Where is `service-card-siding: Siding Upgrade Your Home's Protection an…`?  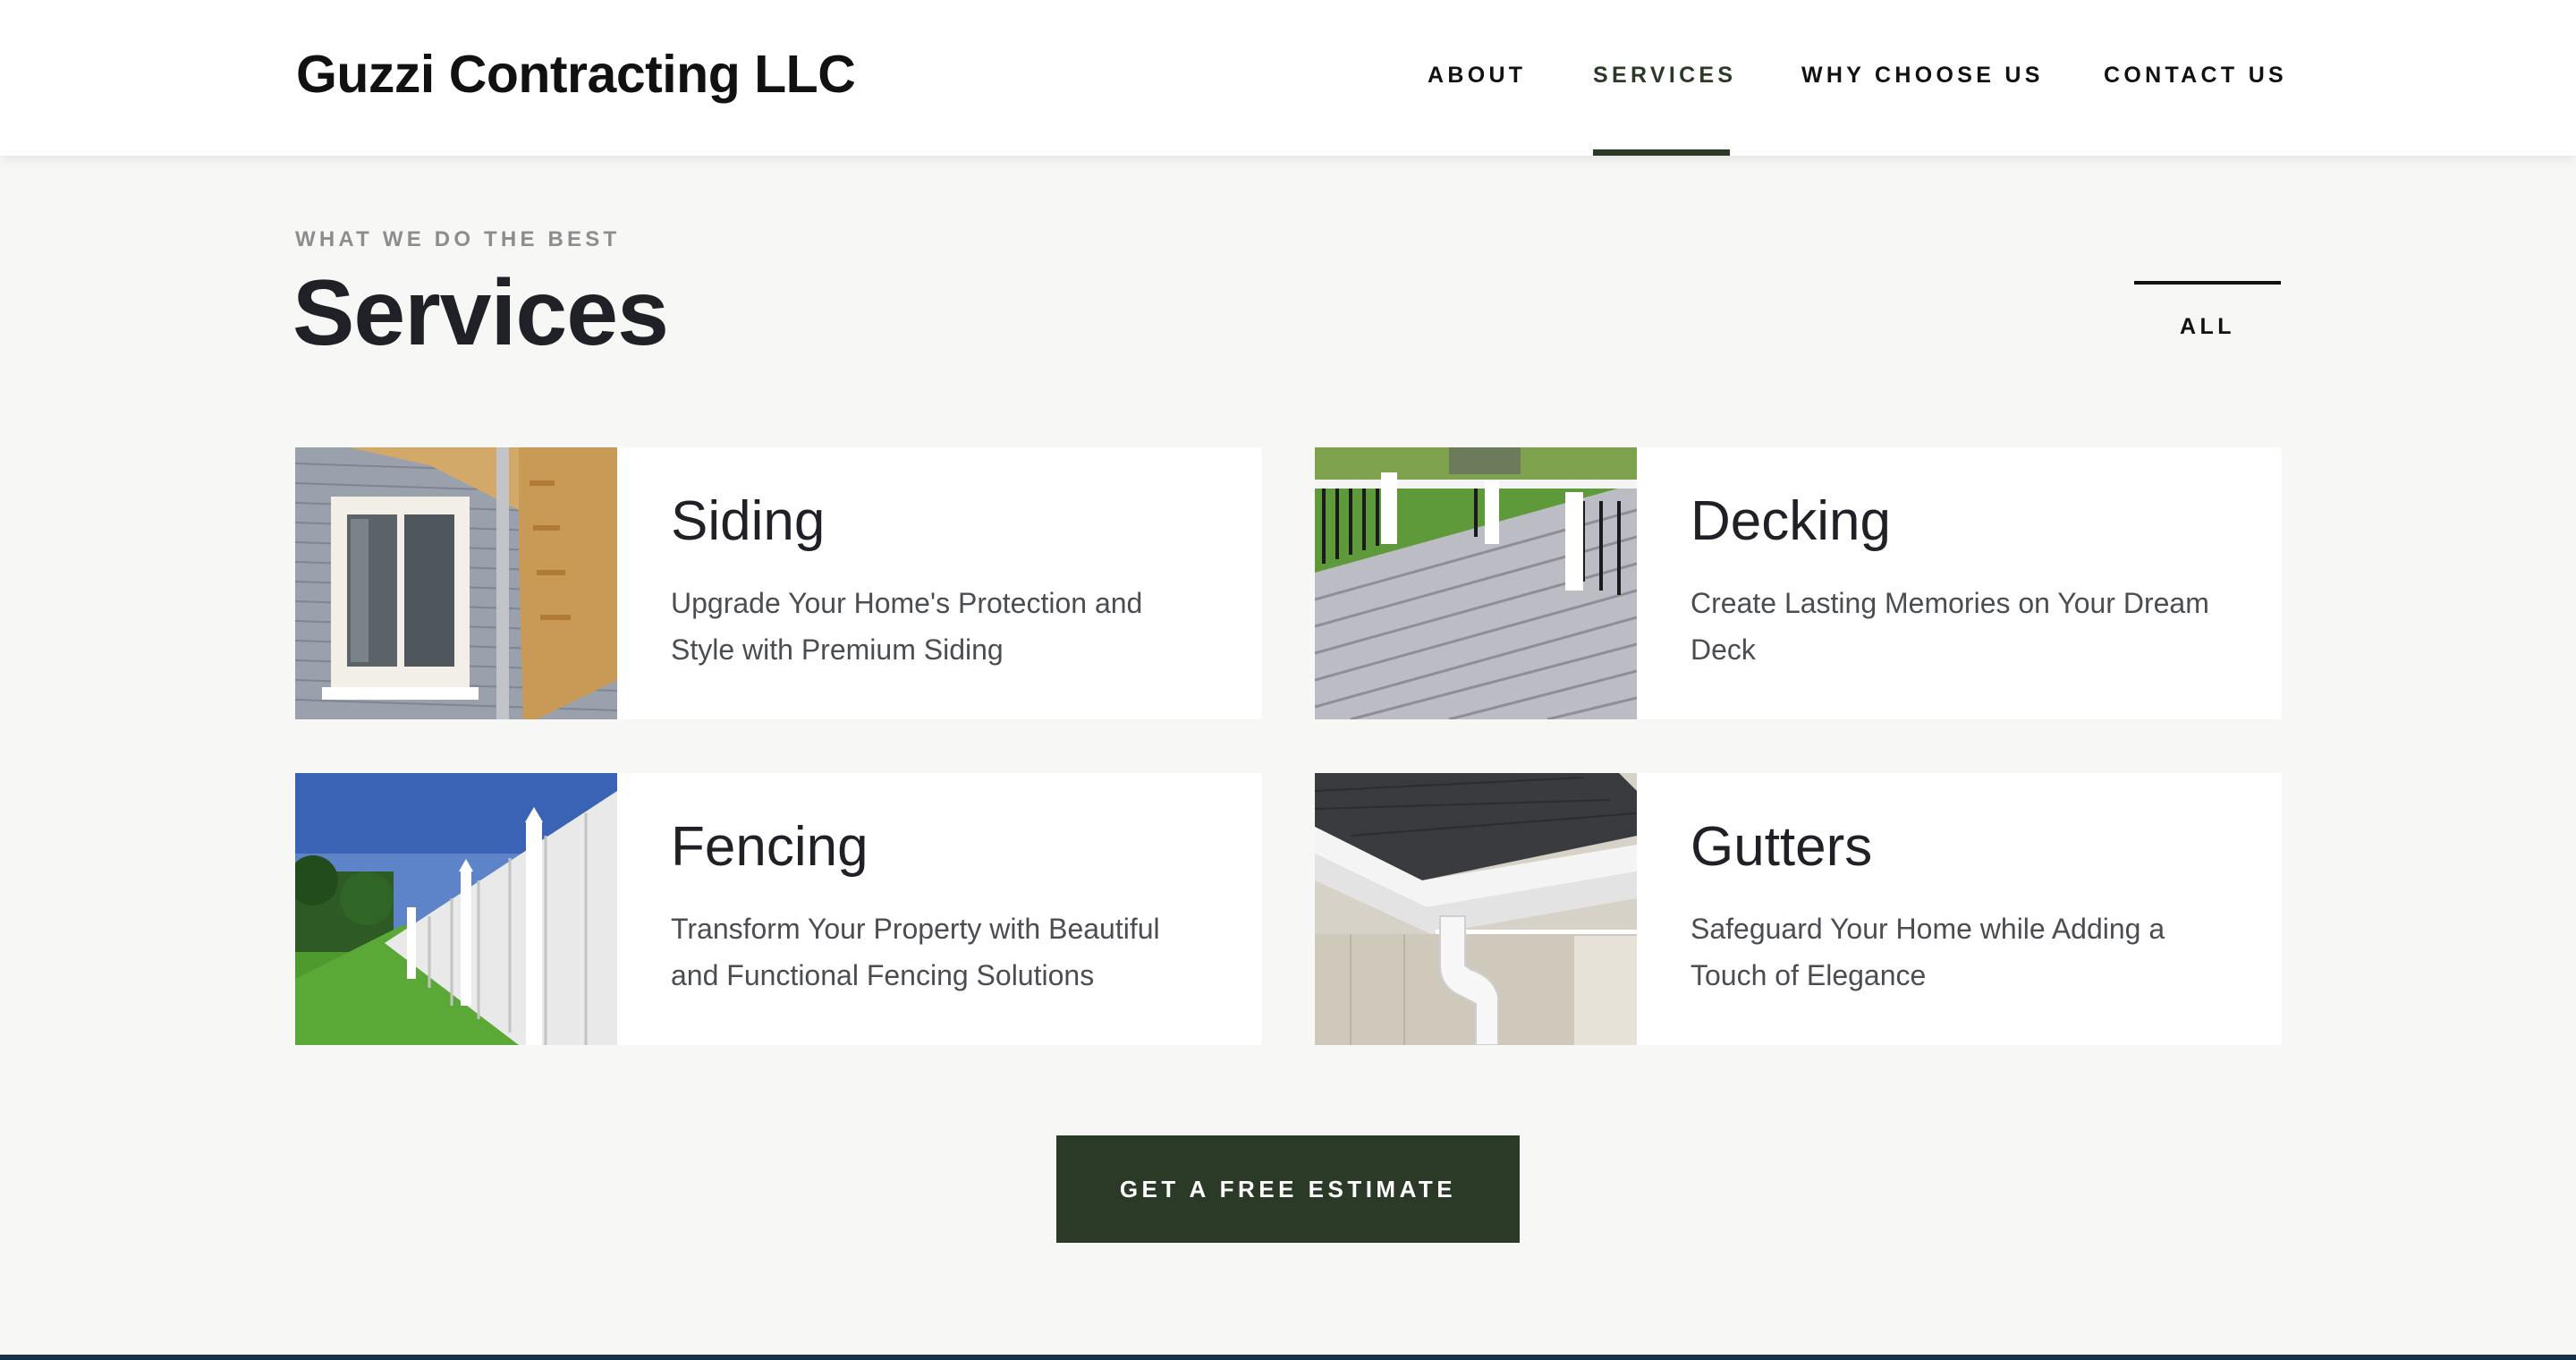
service-card-siding: Siding Upgrade Your Home's Protection an… is located at coordinates (778, 583).